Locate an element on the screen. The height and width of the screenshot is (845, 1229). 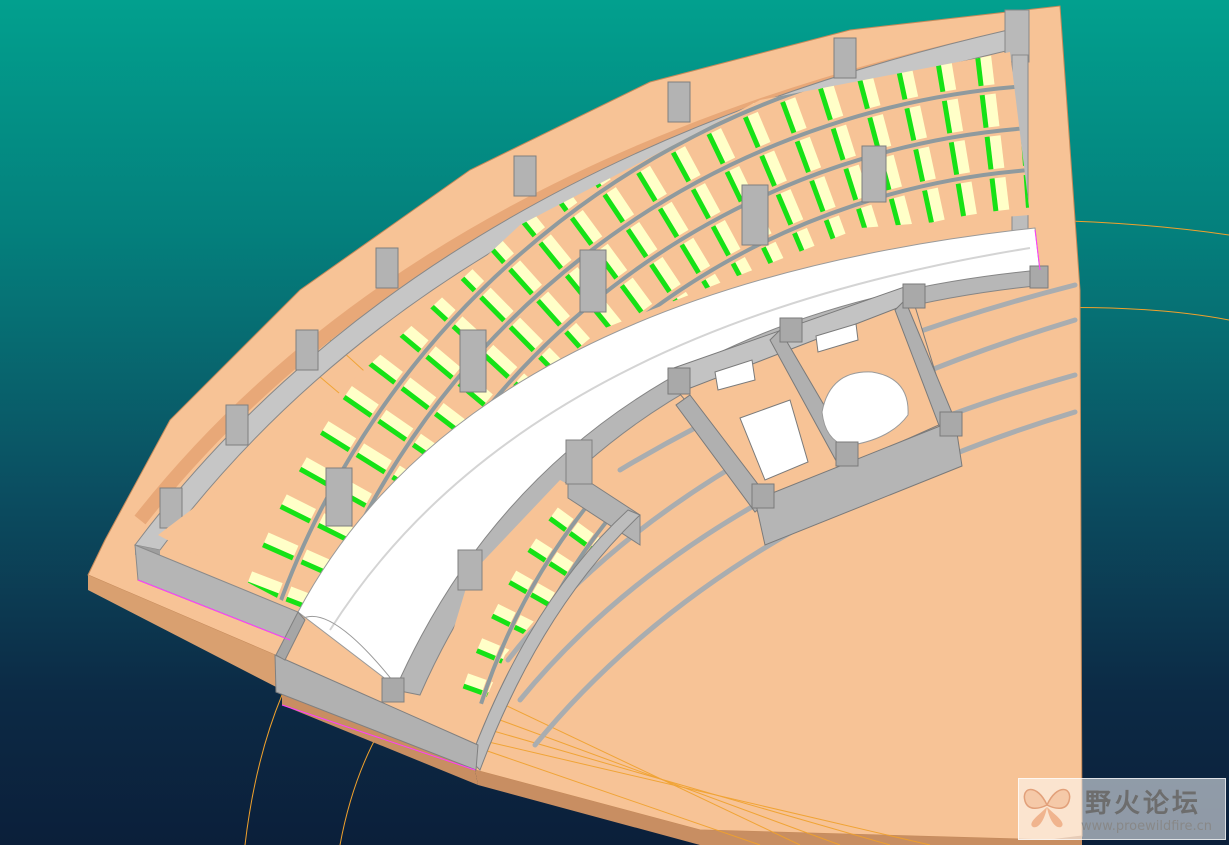
watermark-url: www.proewildfire.cn is located at coordinates (1146, 826).